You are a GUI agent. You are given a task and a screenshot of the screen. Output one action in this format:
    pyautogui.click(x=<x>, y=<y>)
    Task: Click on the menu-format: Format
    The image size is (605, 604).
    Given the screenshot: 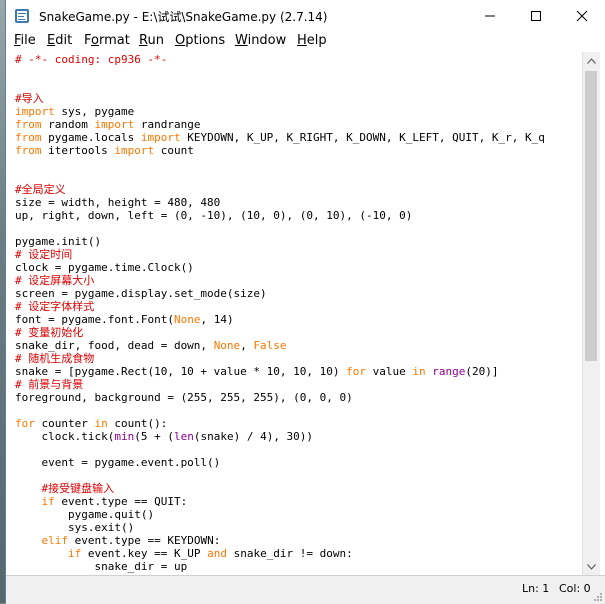 What is the action you would take?
    pyautogui.click(x=107, y=40)
    